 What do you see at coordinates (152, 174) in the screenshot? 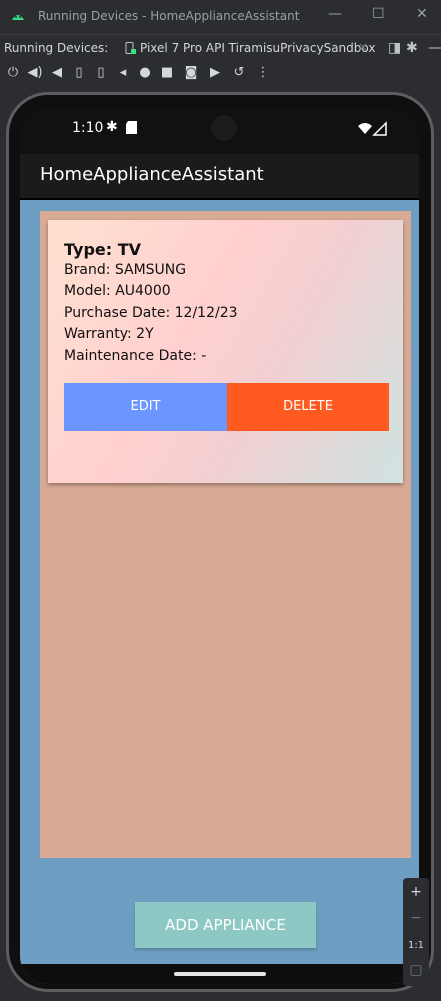
I see `app-title: HomeApplianceAssistant` at bounding box center [152, 174].